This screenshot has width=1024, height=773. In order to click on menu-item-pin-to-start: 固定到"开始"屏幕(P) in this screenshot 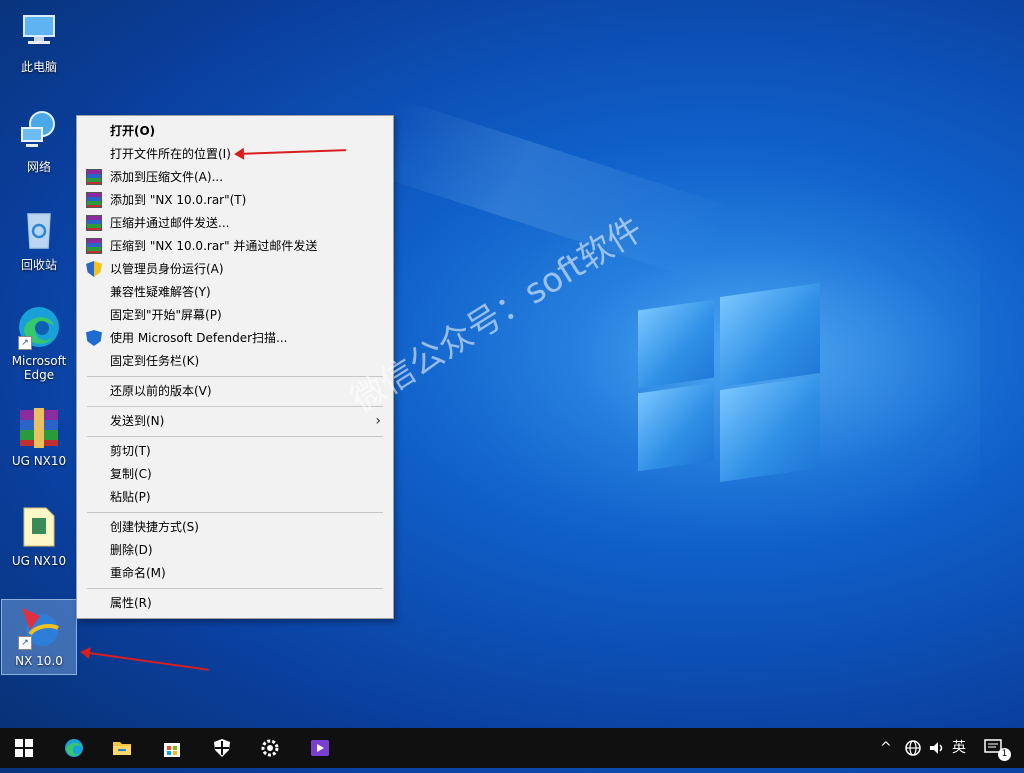, I will do `click(235, 315)`.